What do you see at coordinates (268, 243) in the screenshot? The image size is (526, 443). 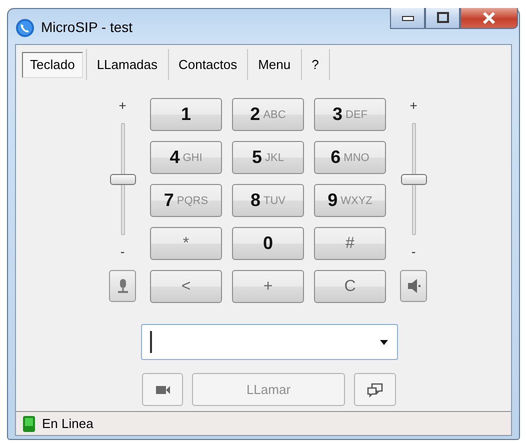 I see `dial-key: 0` at bounding box center [268, 243].